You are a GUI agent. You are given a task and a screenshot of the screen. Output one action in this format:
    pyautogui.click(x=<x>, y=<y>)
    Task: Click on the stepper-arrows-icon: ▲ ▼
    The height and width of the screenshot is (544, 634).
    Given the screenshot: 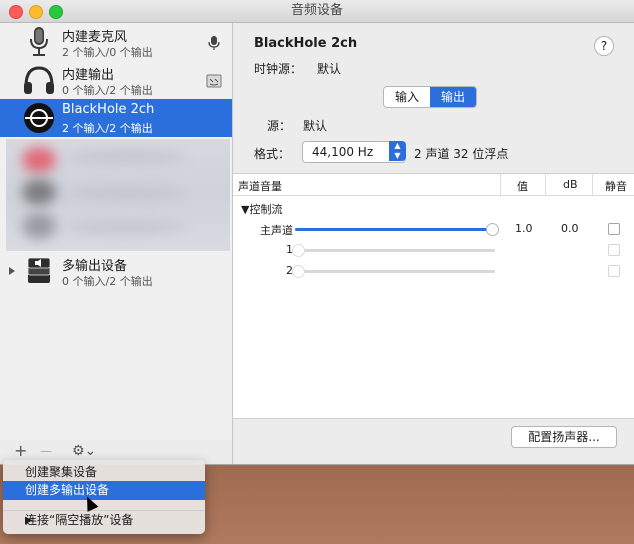 What is the action you would take?
    pyautogui.click(x=397, y=151)
    